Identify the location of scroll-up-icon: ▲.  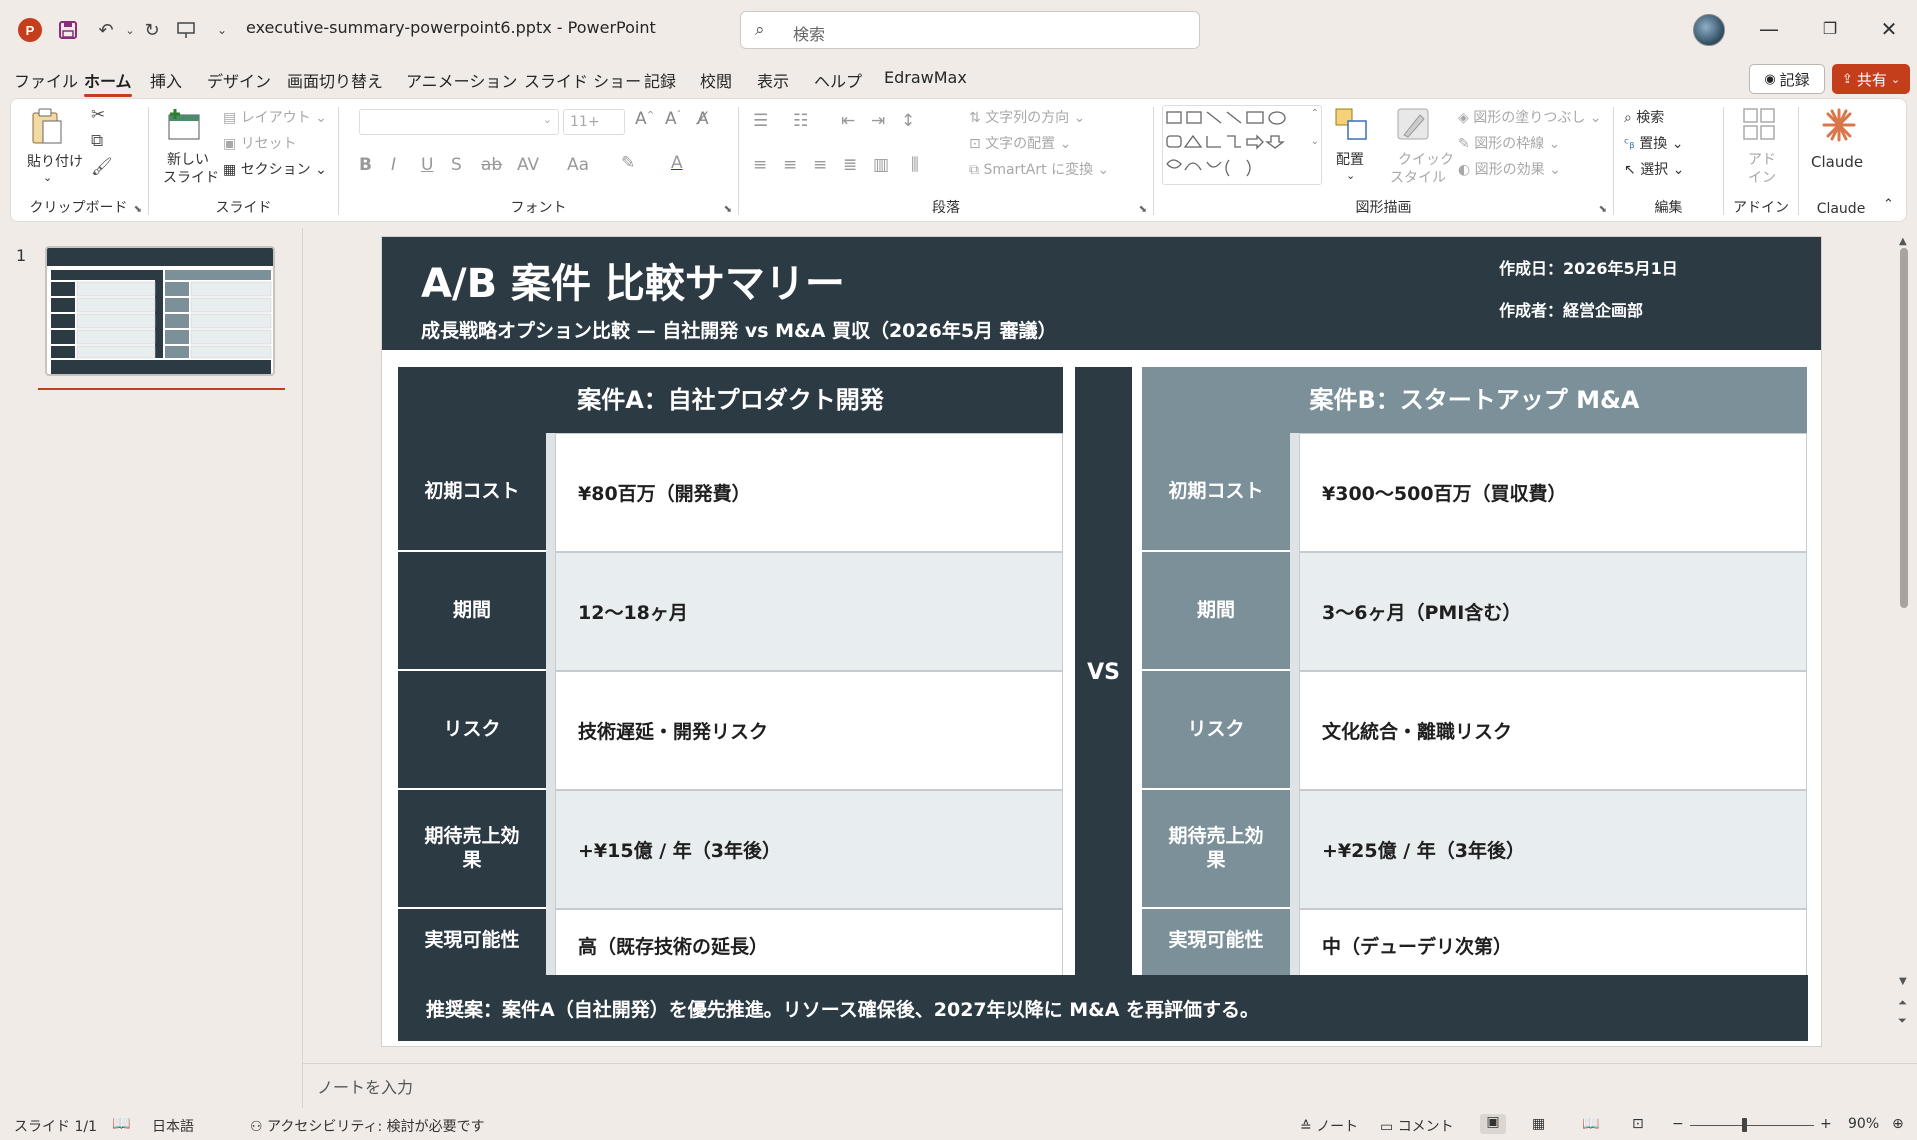
(1903, 241).